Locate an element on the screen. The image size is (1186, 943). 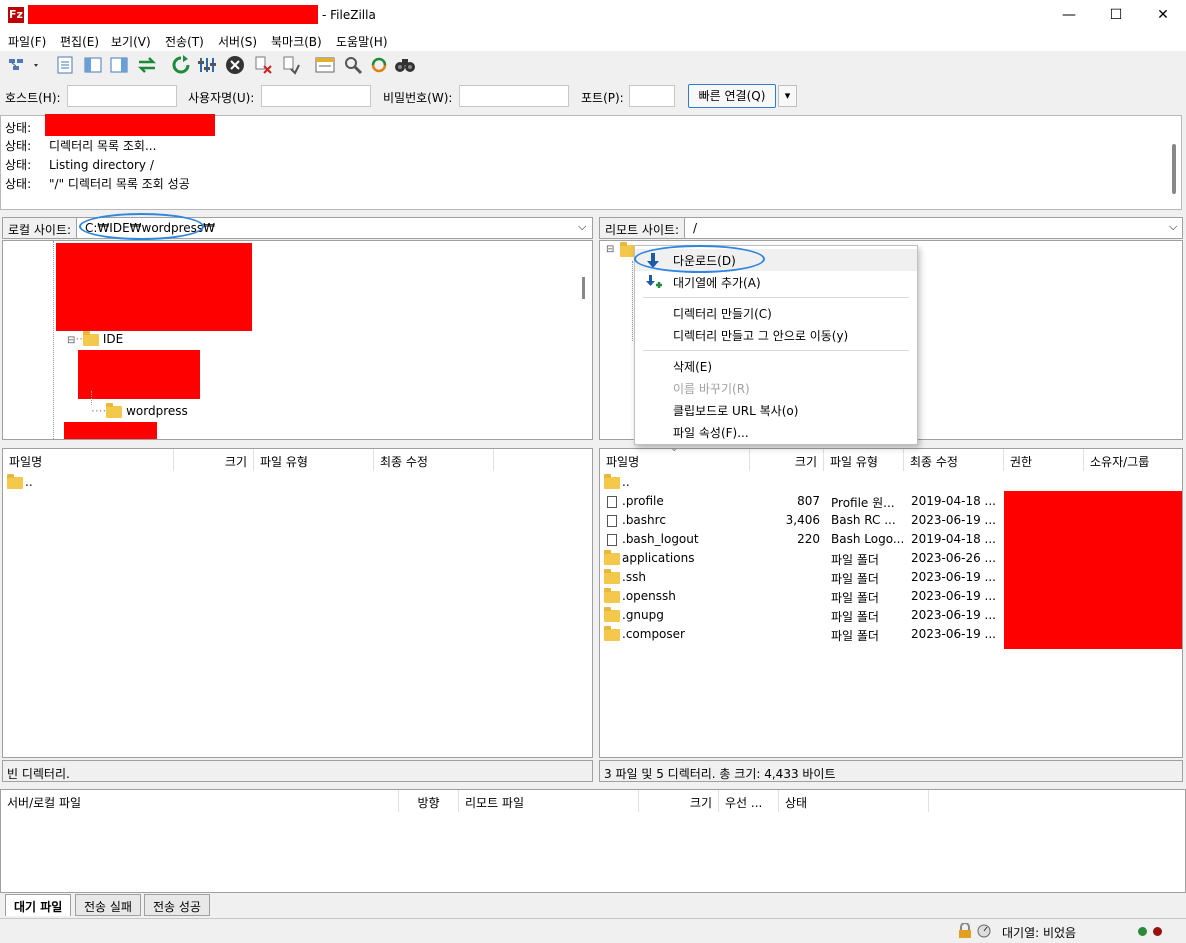
search-remote-files-icon is located at coordinates (405, 65).